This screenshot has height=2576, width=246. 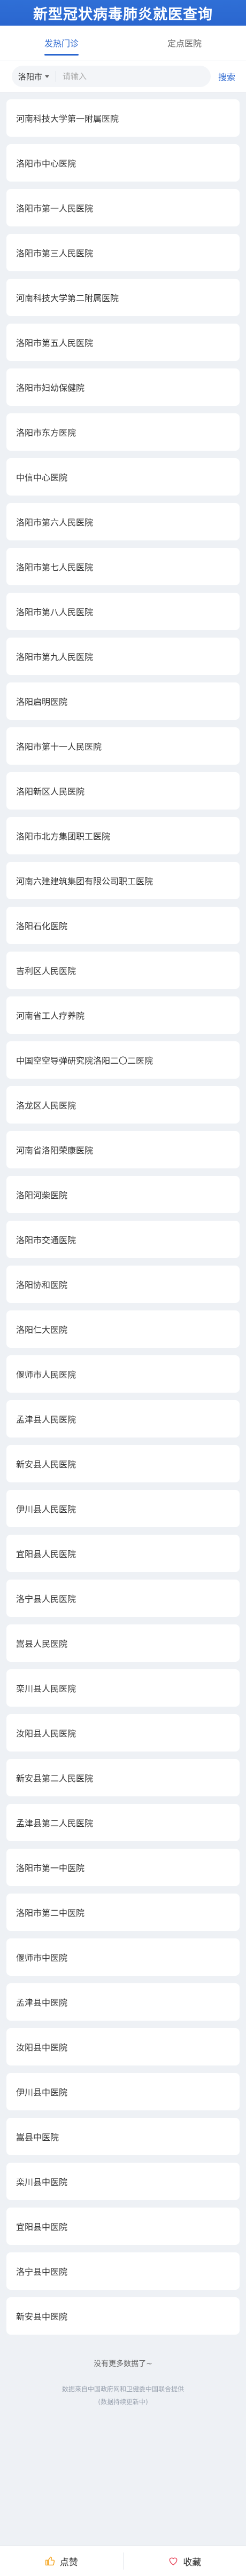 I want to click on hospital-list-item: 河南科技大学第二附属医院, so click(x=123, y=298).